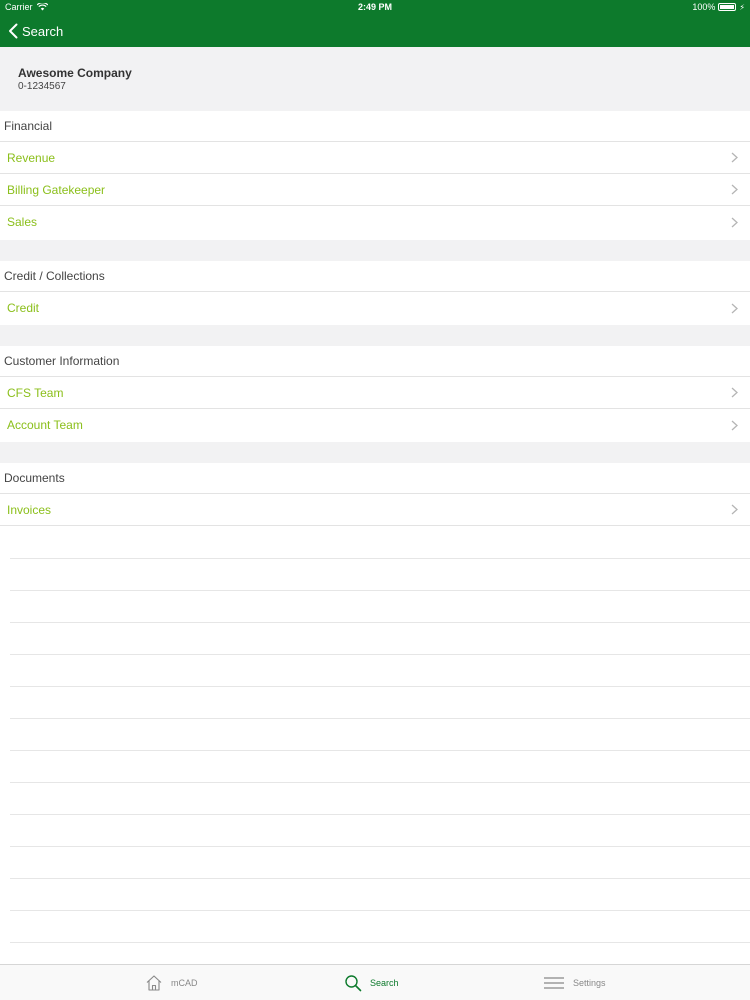 This screenshot has height=1000, width=750. I want to click on row-label: Credit, so click(23, 308).